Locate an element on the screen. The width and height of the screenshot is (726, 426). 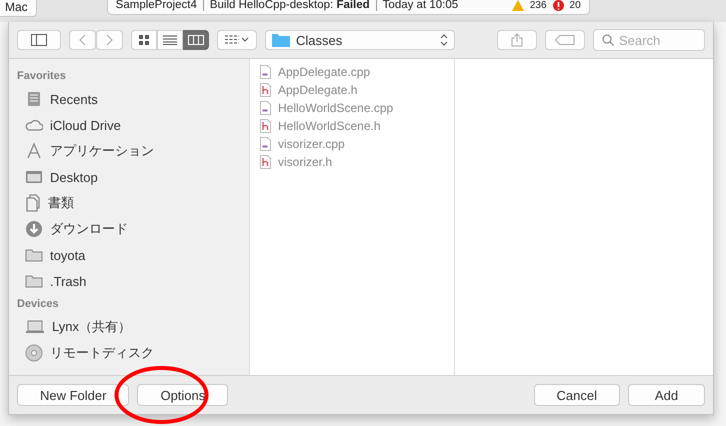
view-mode-button is located at coordinates (196, 40).